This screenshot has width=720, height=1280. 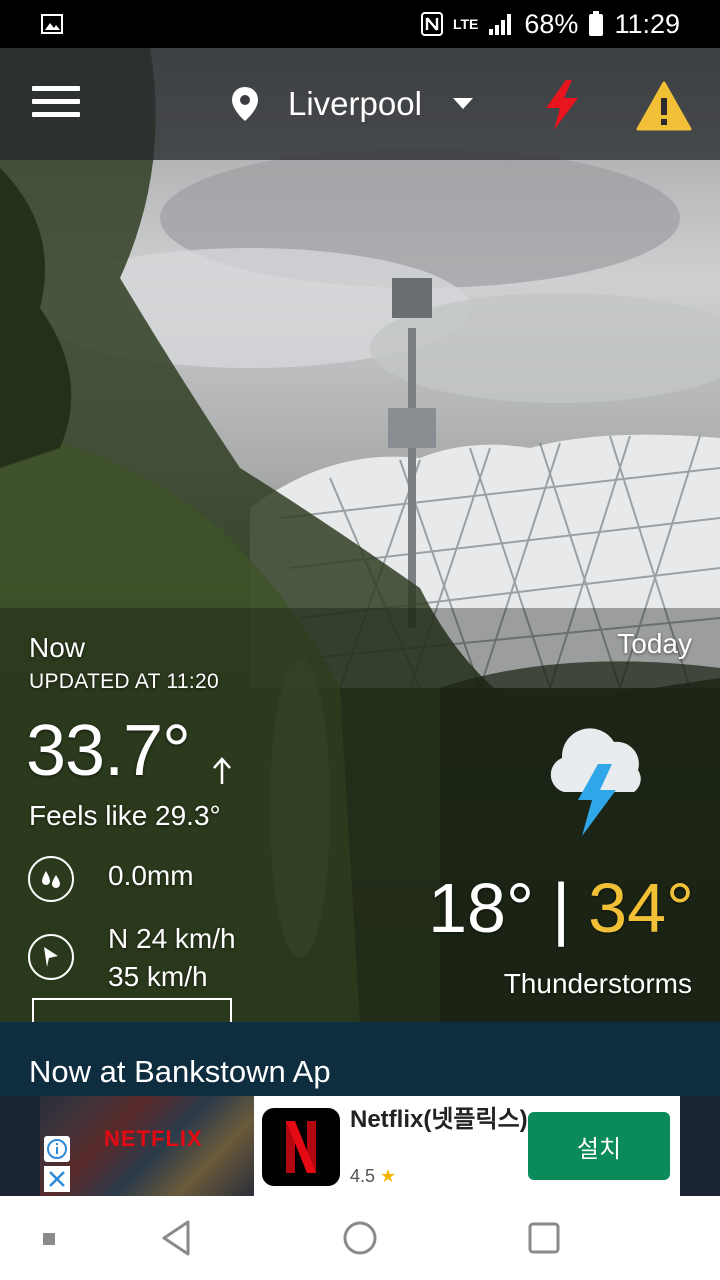 I want to click on min-max-temperature: 18° | 34°, so click(x=561, y=908).